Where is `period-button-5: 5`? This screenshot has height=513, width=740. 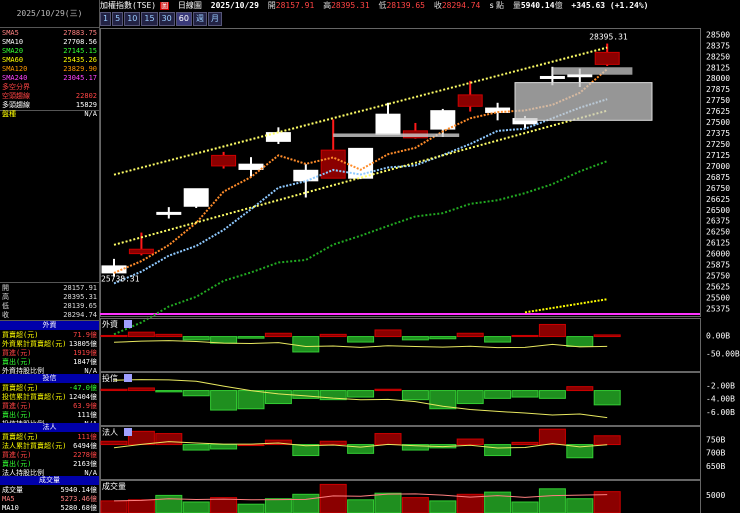 period-button-5: 5 is located at coordinates (118, 19).